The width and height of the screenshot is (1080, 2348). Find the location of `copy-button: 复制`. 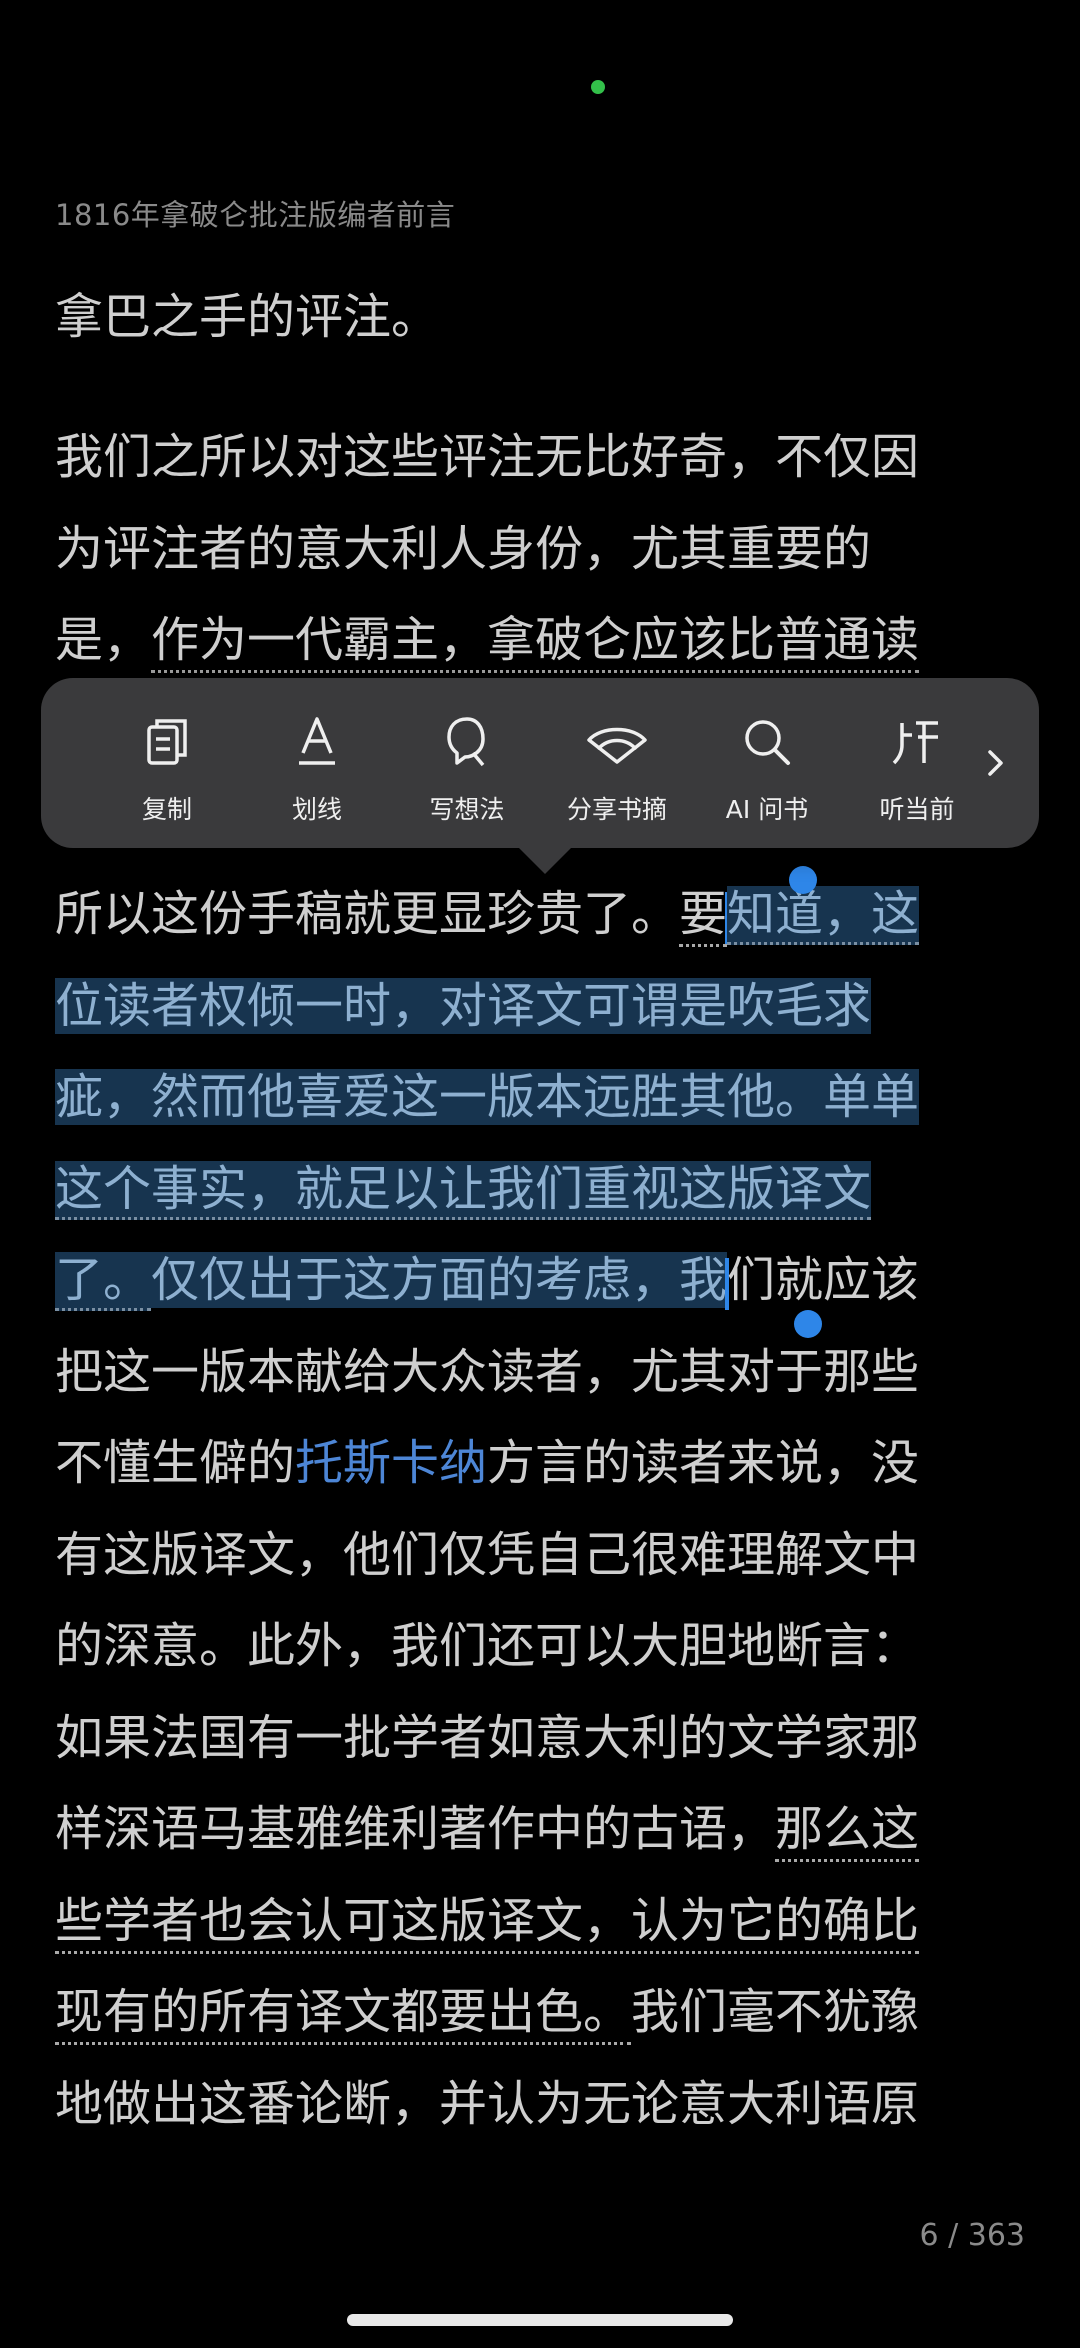

copy-button: 复制 is located at coordinates (167, 768).